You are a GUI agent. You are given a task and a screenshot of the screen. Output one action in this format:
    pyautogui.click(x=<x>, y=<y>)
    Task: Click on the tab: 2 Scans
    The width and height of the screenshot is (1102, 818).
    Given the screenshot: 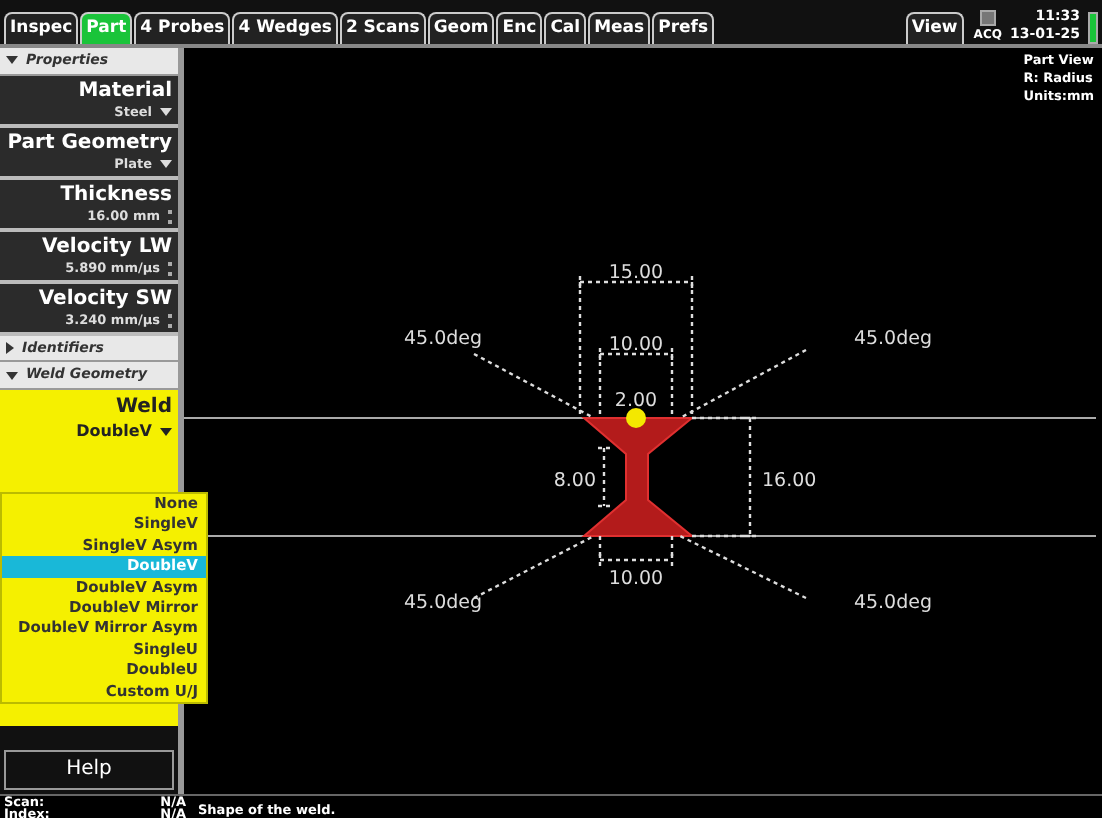 What is the action you would take?
    pyautogui.click(x=382, y=27)
    